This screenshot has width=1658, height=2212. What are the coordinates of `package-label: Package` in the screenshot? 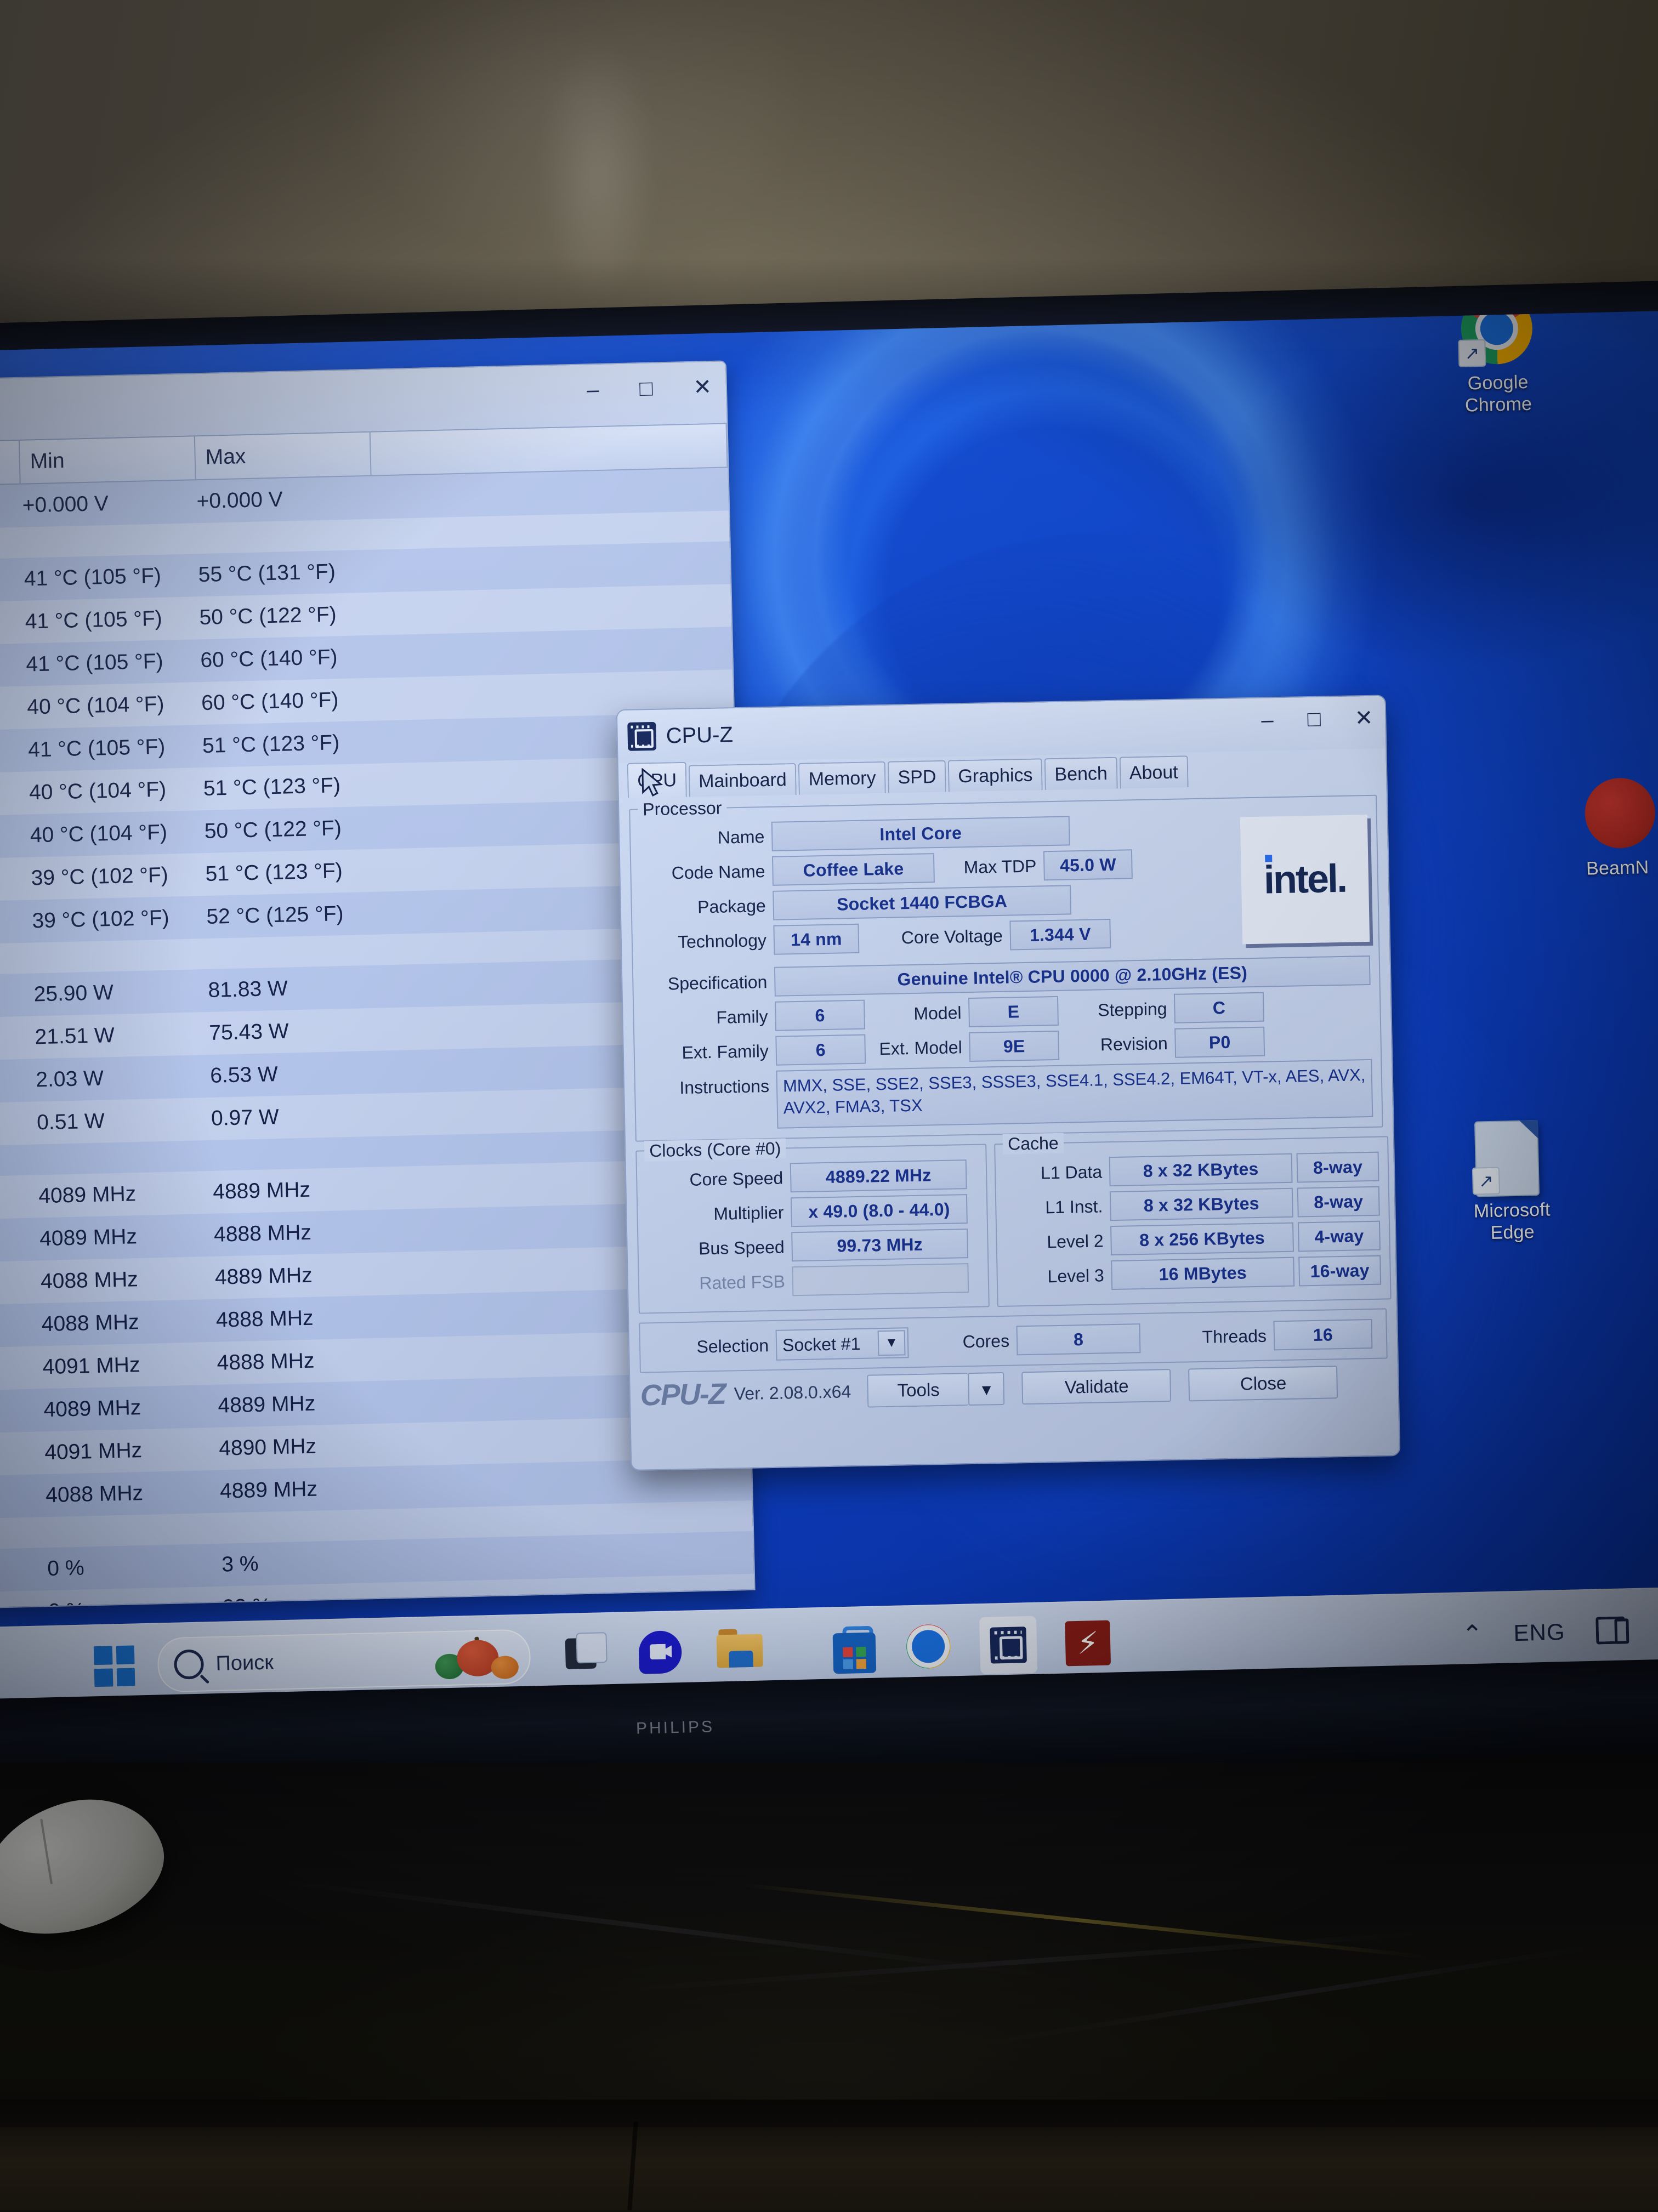 It's located at (731, 906).